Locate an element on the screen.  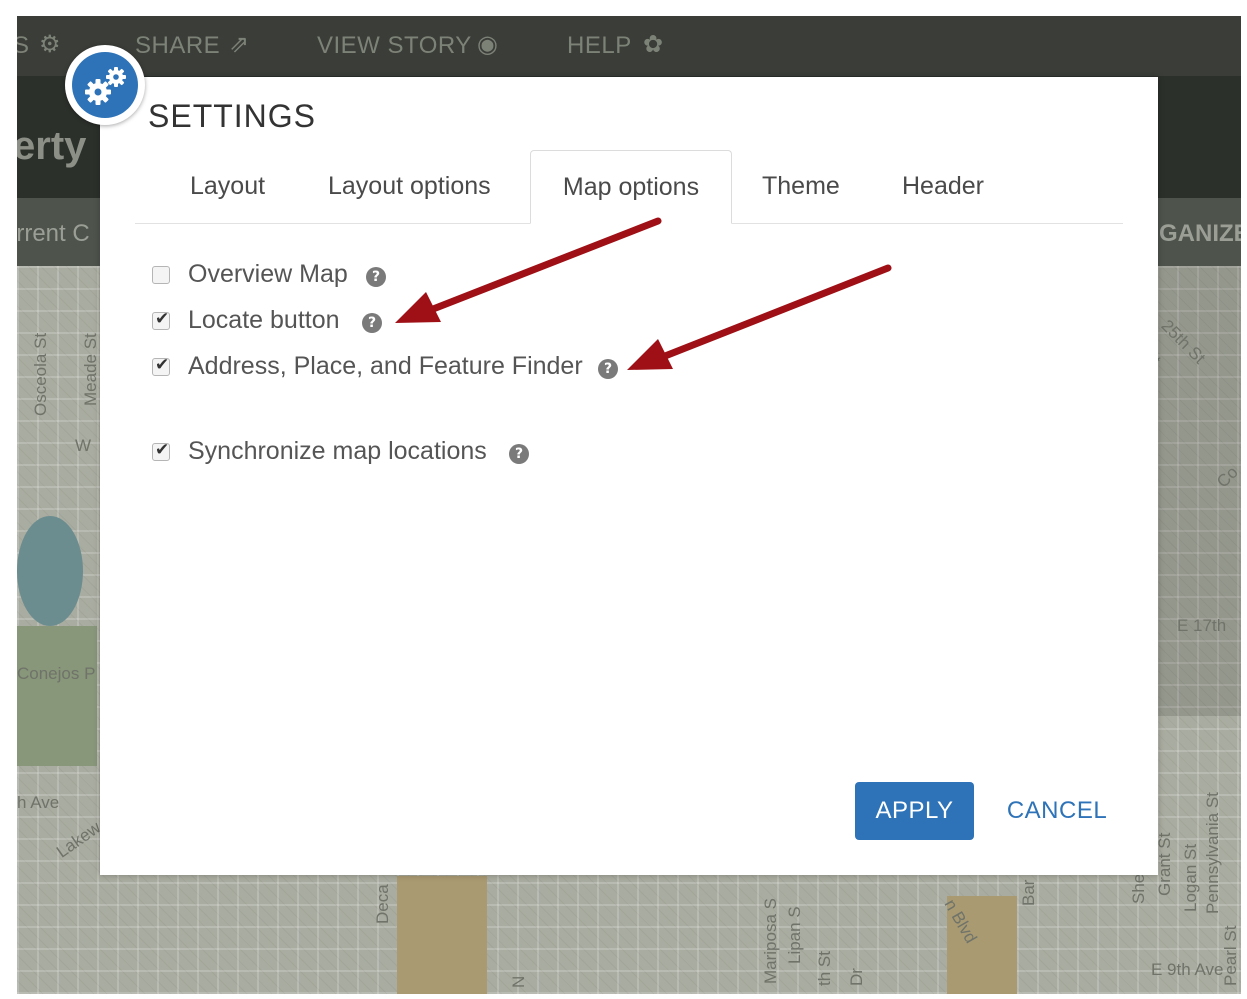
annotation-arrows is located at coordinates (643, 293).